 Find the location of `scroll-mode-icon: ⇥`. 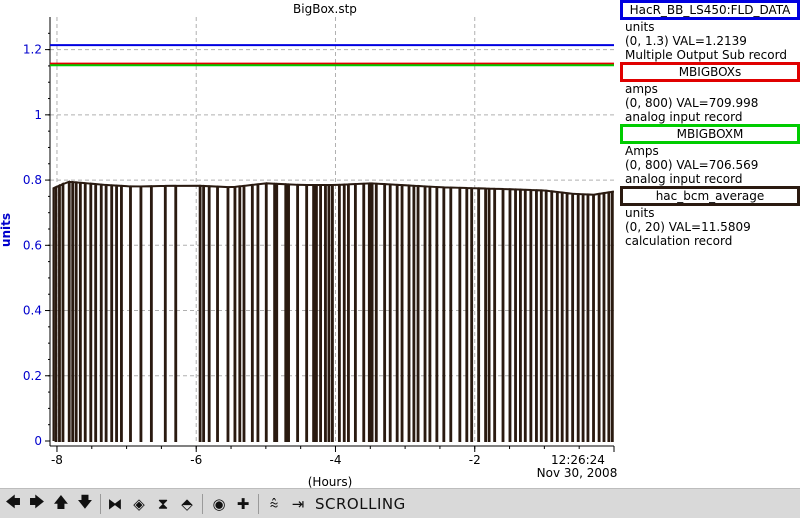

scroll-mode-icon: ⇥ is located at coordinates (298, 504).